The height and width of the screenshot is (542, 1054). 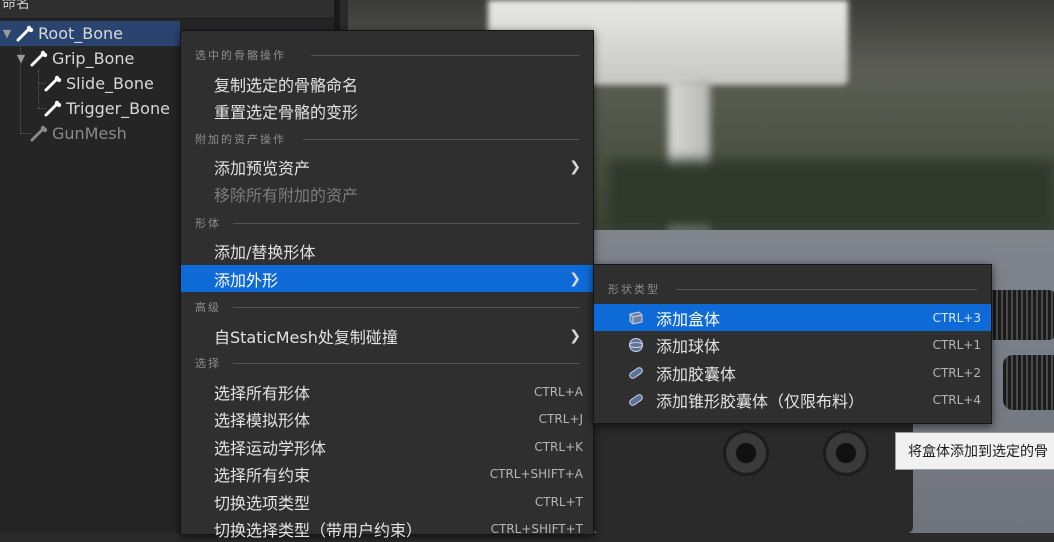 What do you see at coordinates (634, 289) in the screenshot?
I see `section-title: 形状类型` at bounding box center [634, 289].